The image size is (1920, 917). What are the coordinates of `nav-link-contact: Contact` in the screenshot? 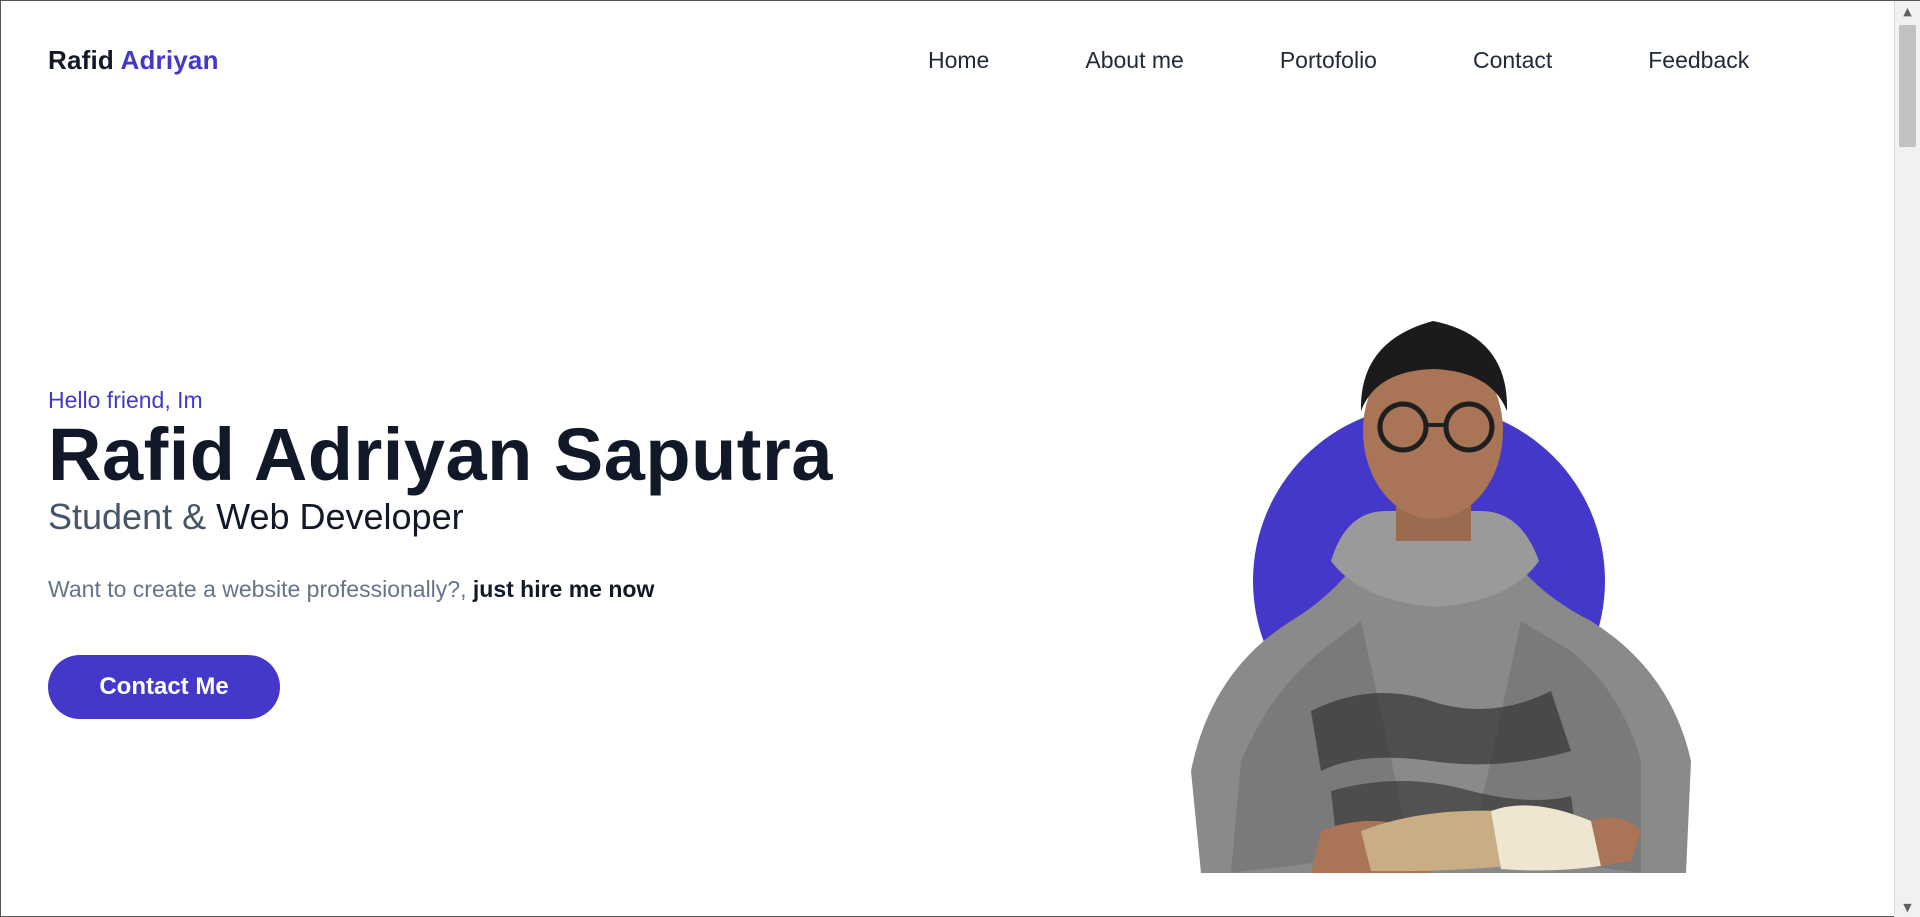 It's located at (1512, 60).